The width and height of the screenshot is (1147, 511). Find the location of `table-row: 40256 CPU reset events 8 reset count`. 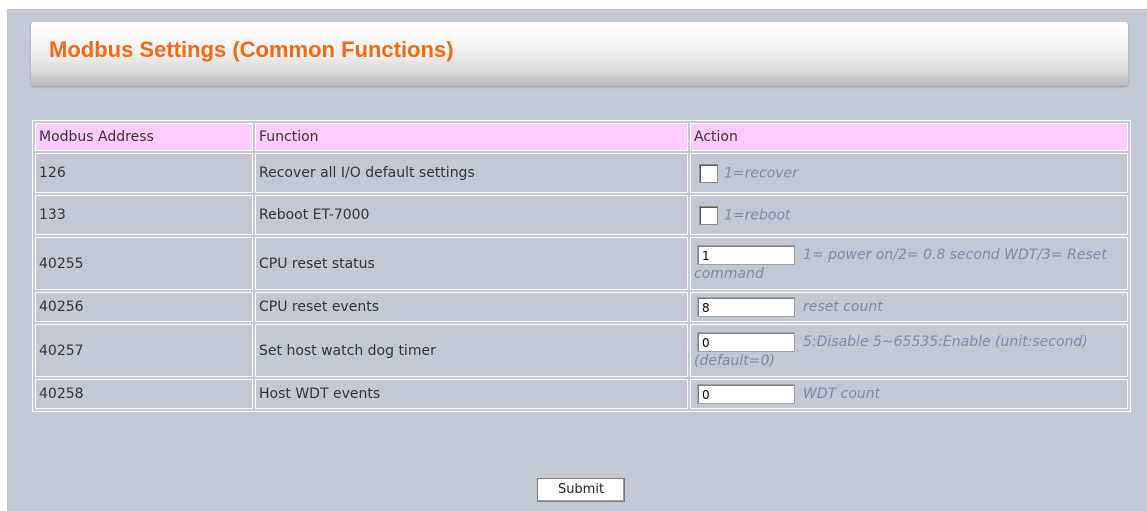

table-row: 40256 CPU reset events 8 reset count is located at coordinates (581, 307).